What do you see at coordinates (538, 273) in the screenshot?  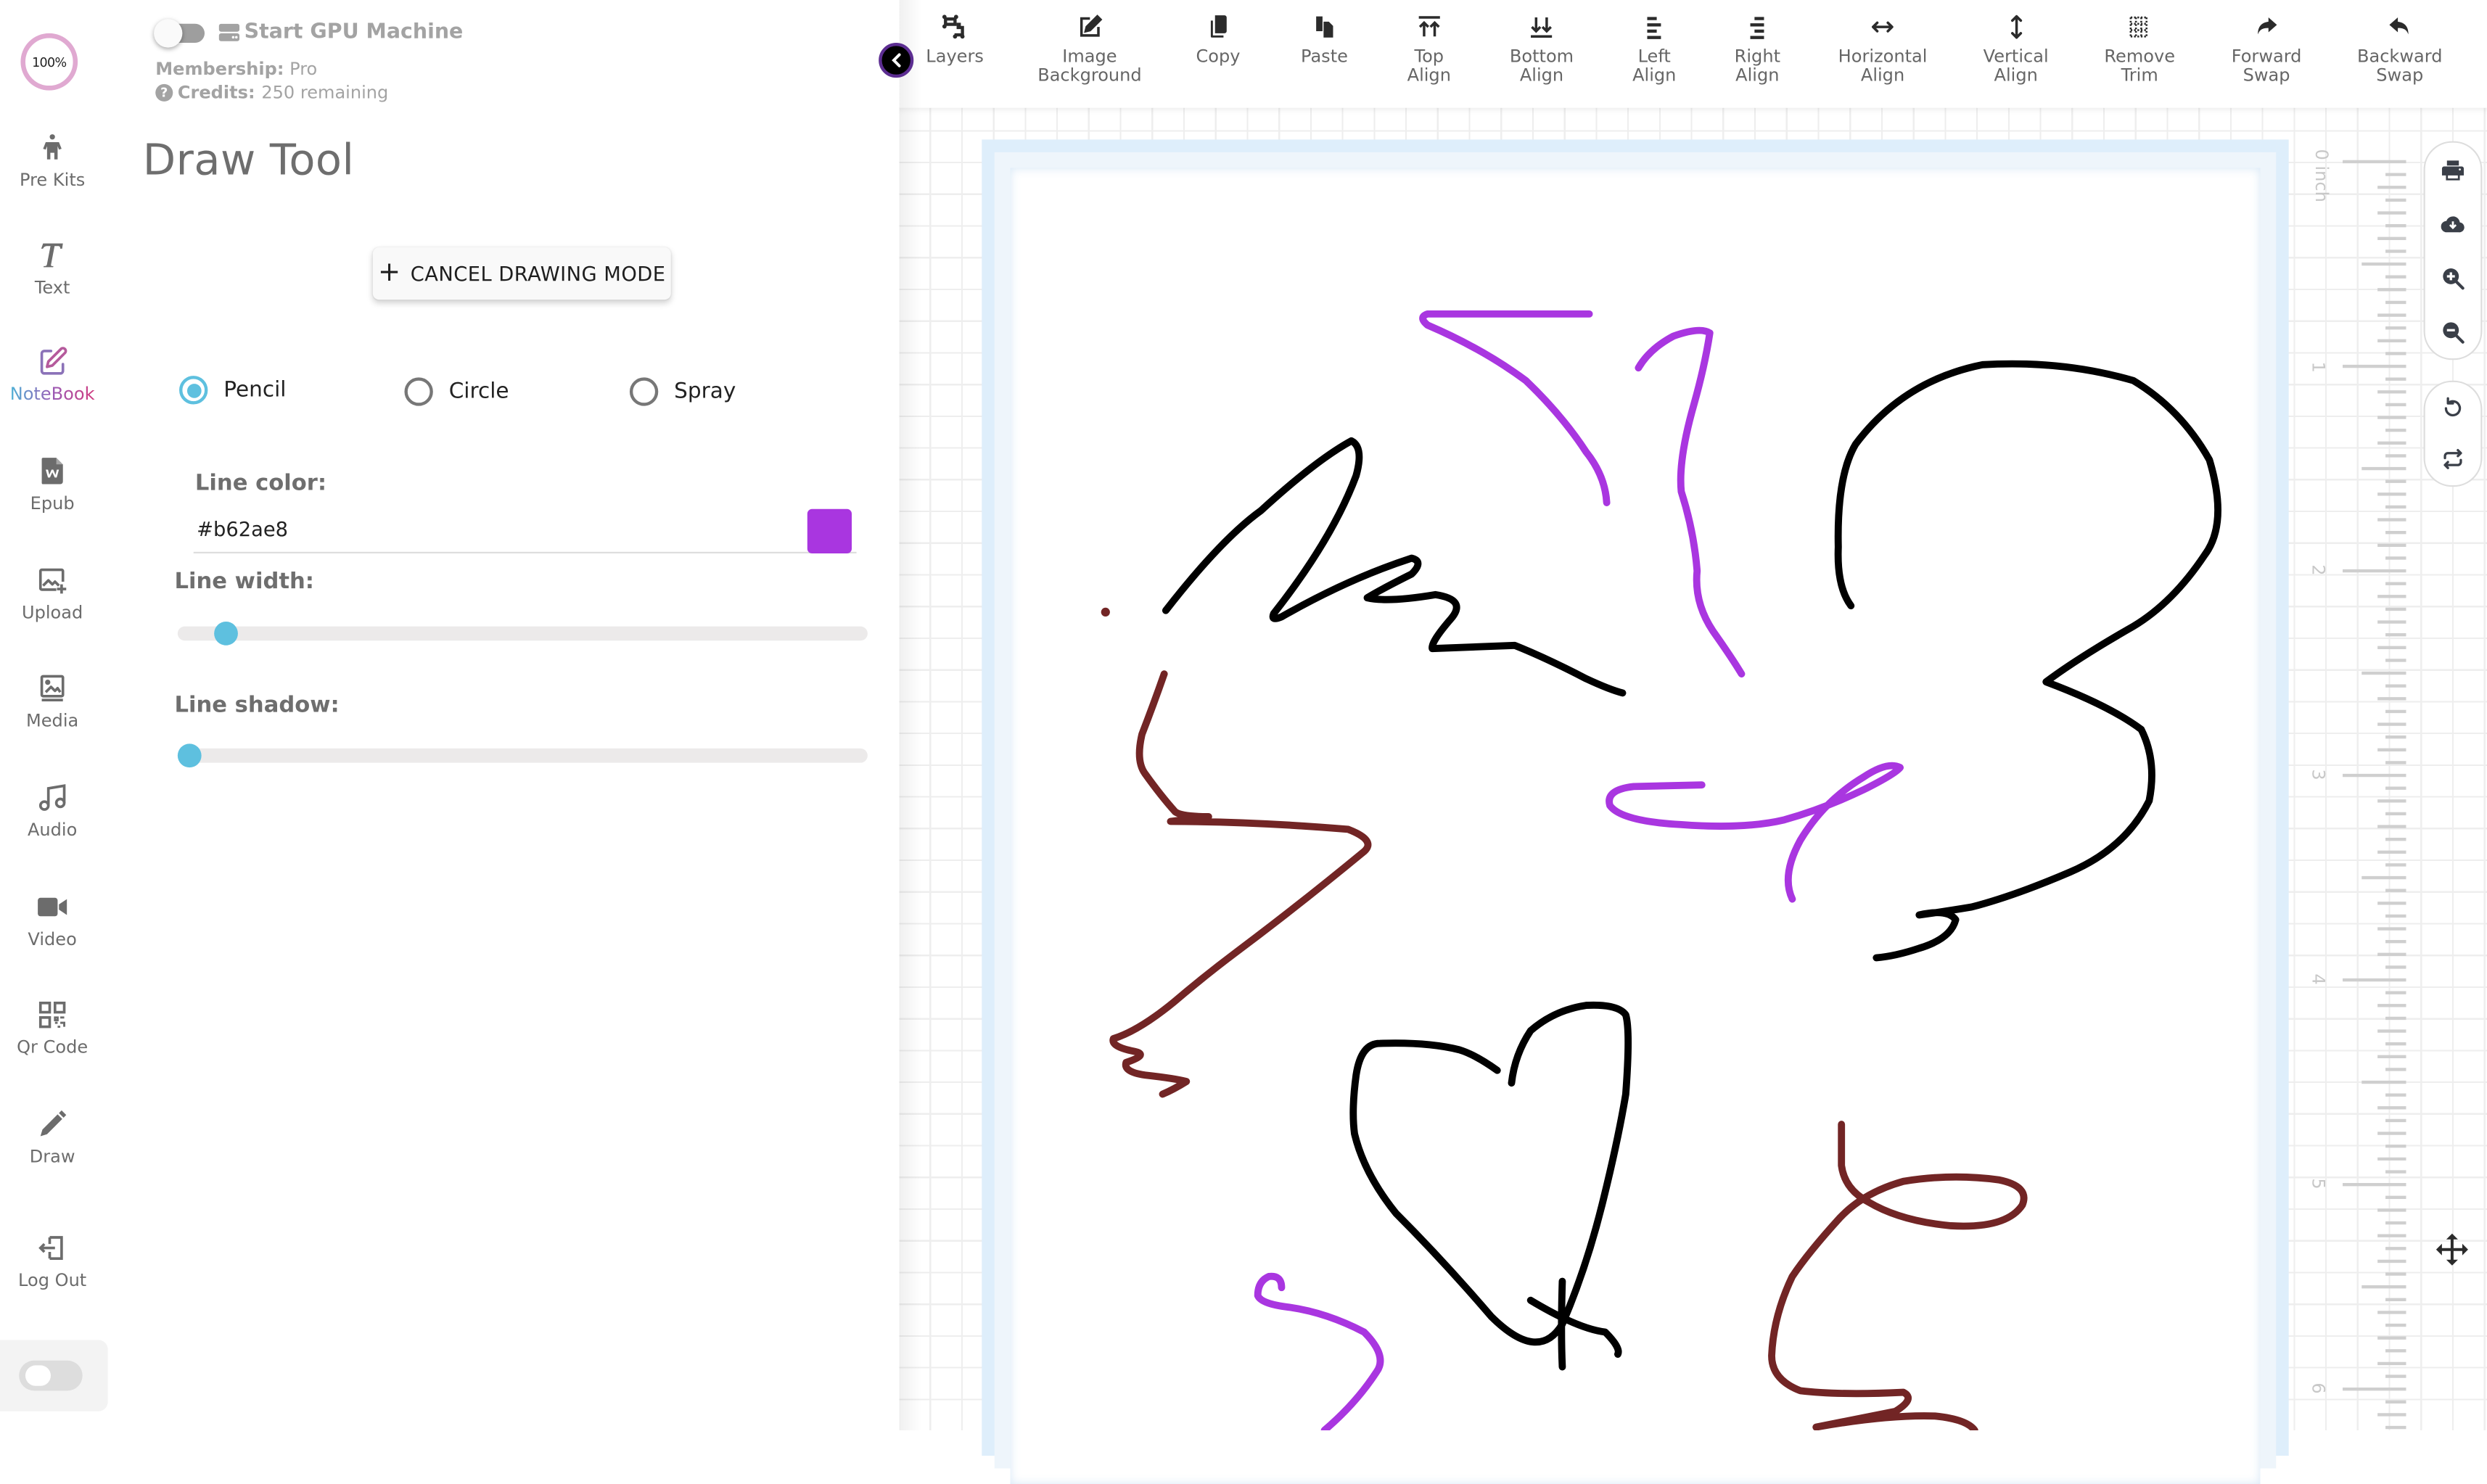 I see `cancel-drawing-mode-label: CANCEL DRAWING MODE` at bounding box center [538, 273].